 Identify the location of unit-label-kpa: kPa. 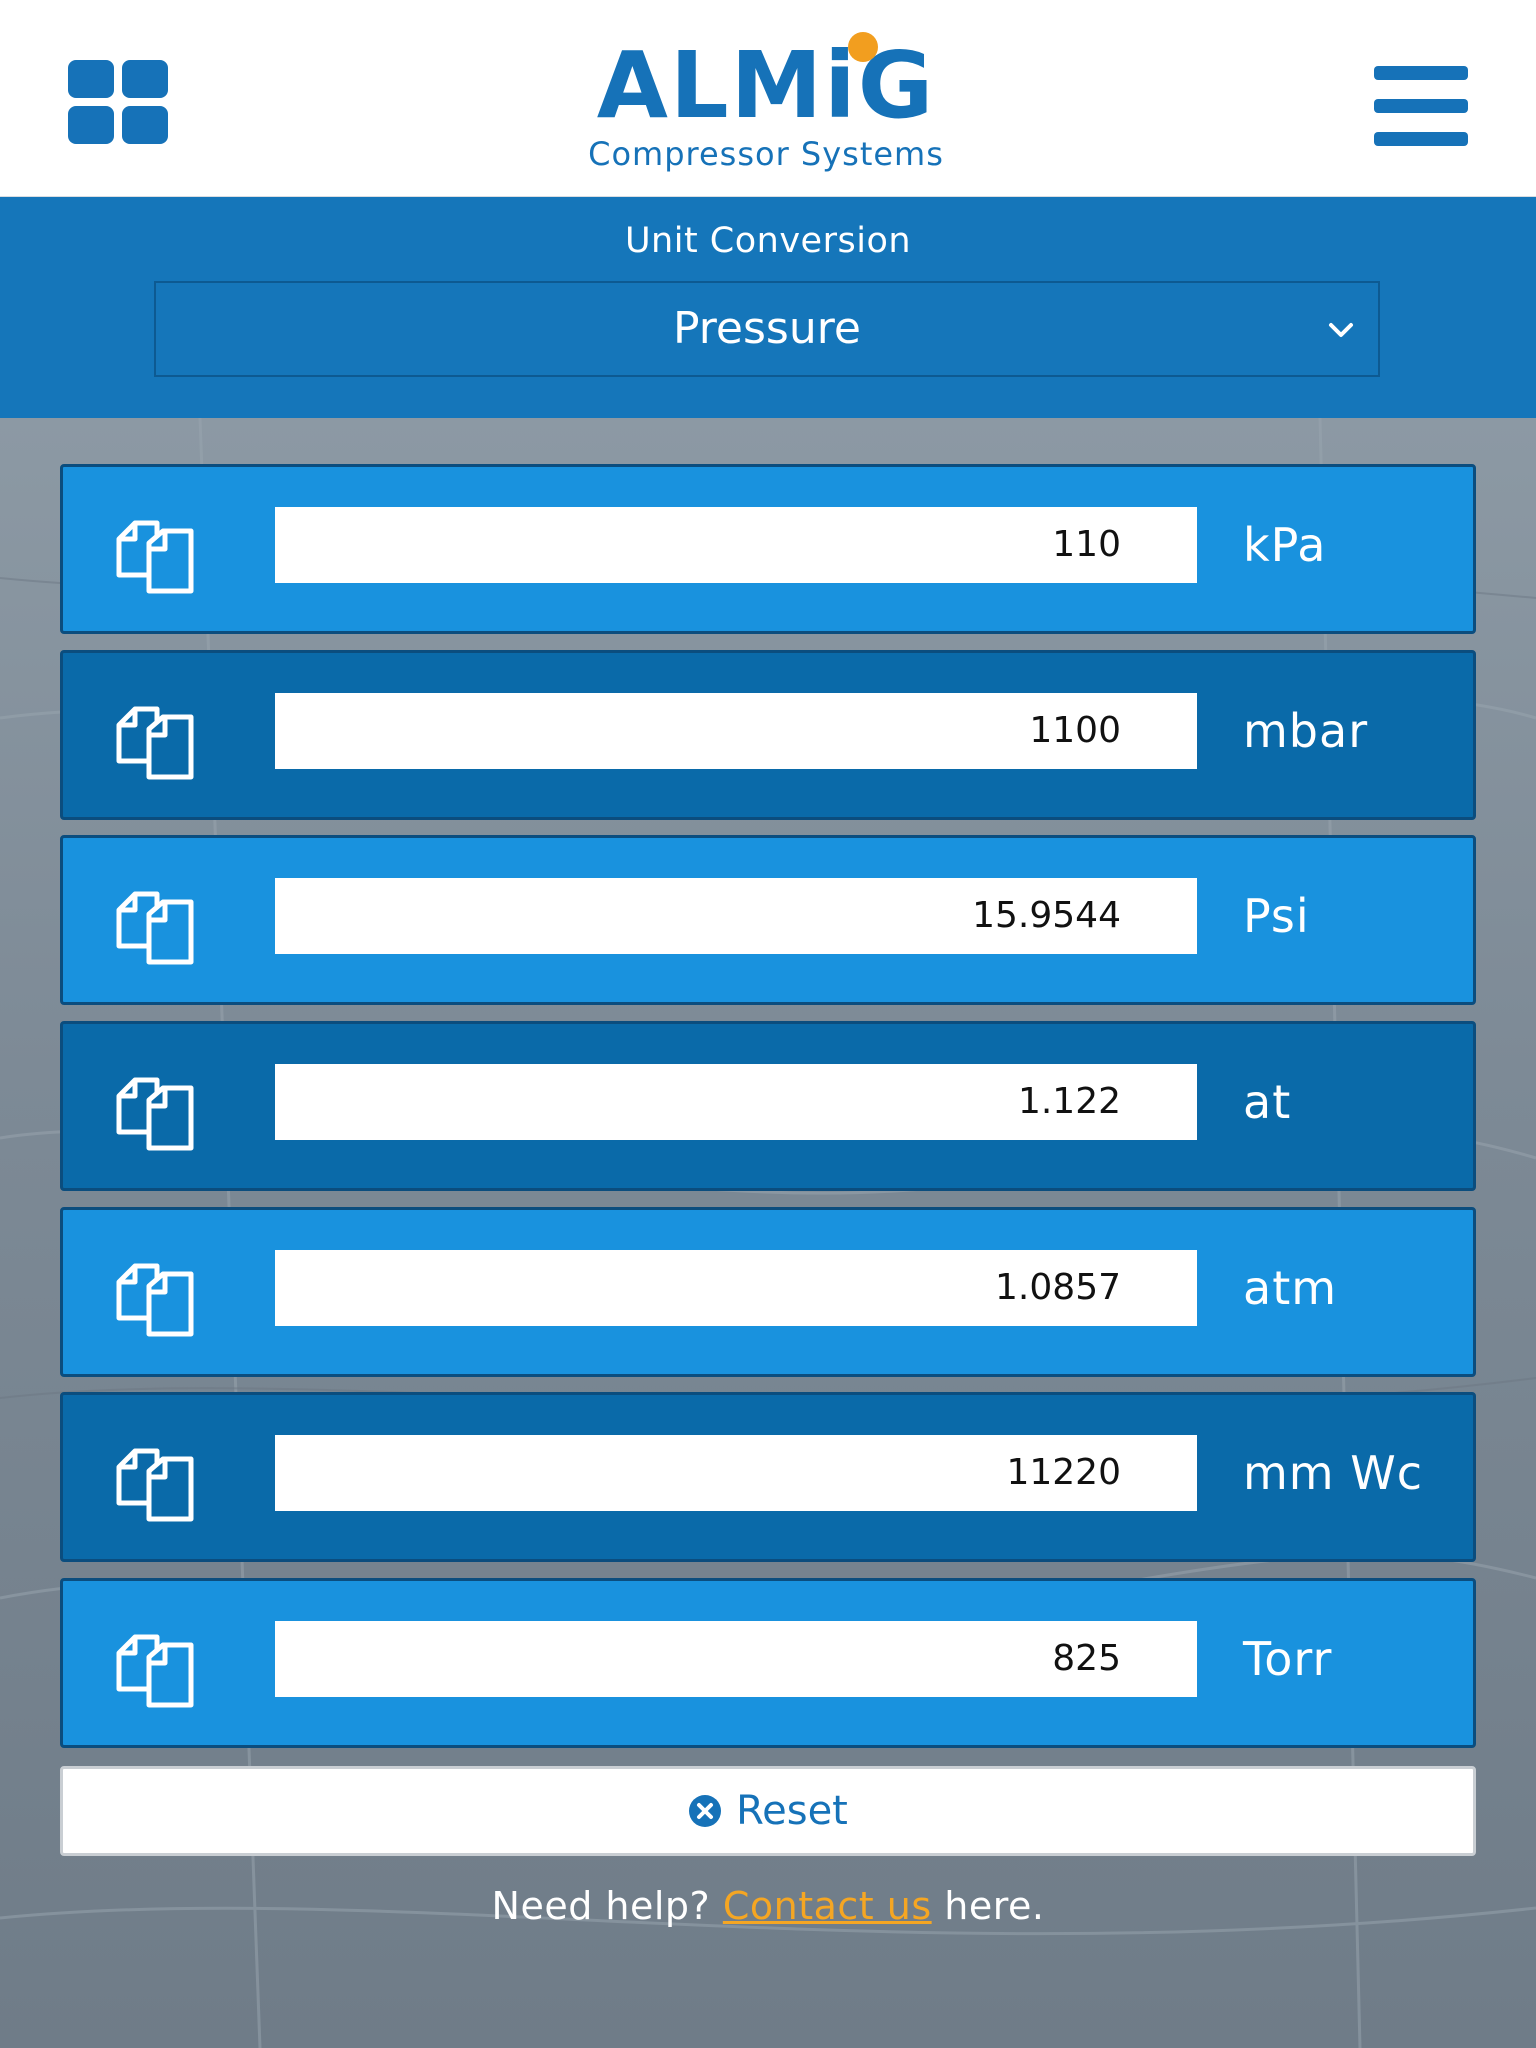
(1285, 545).